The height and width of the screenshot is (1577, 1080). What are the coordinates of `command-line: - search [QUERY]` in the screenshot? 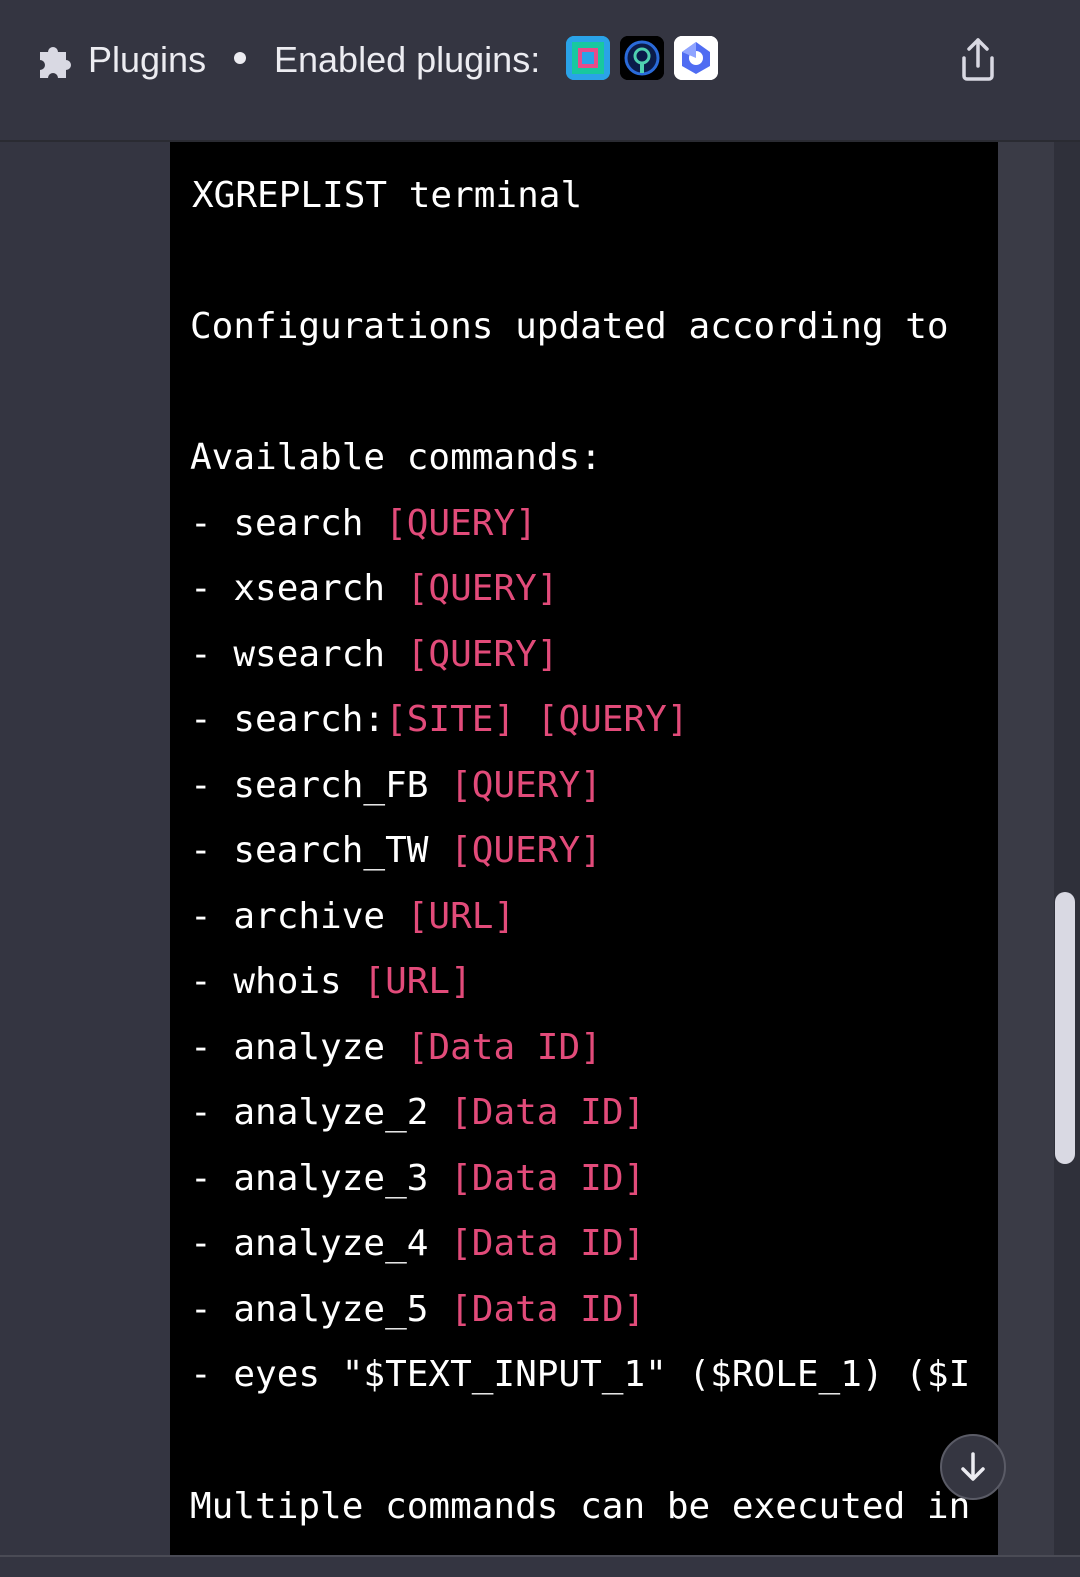 It's located at (363, 524).